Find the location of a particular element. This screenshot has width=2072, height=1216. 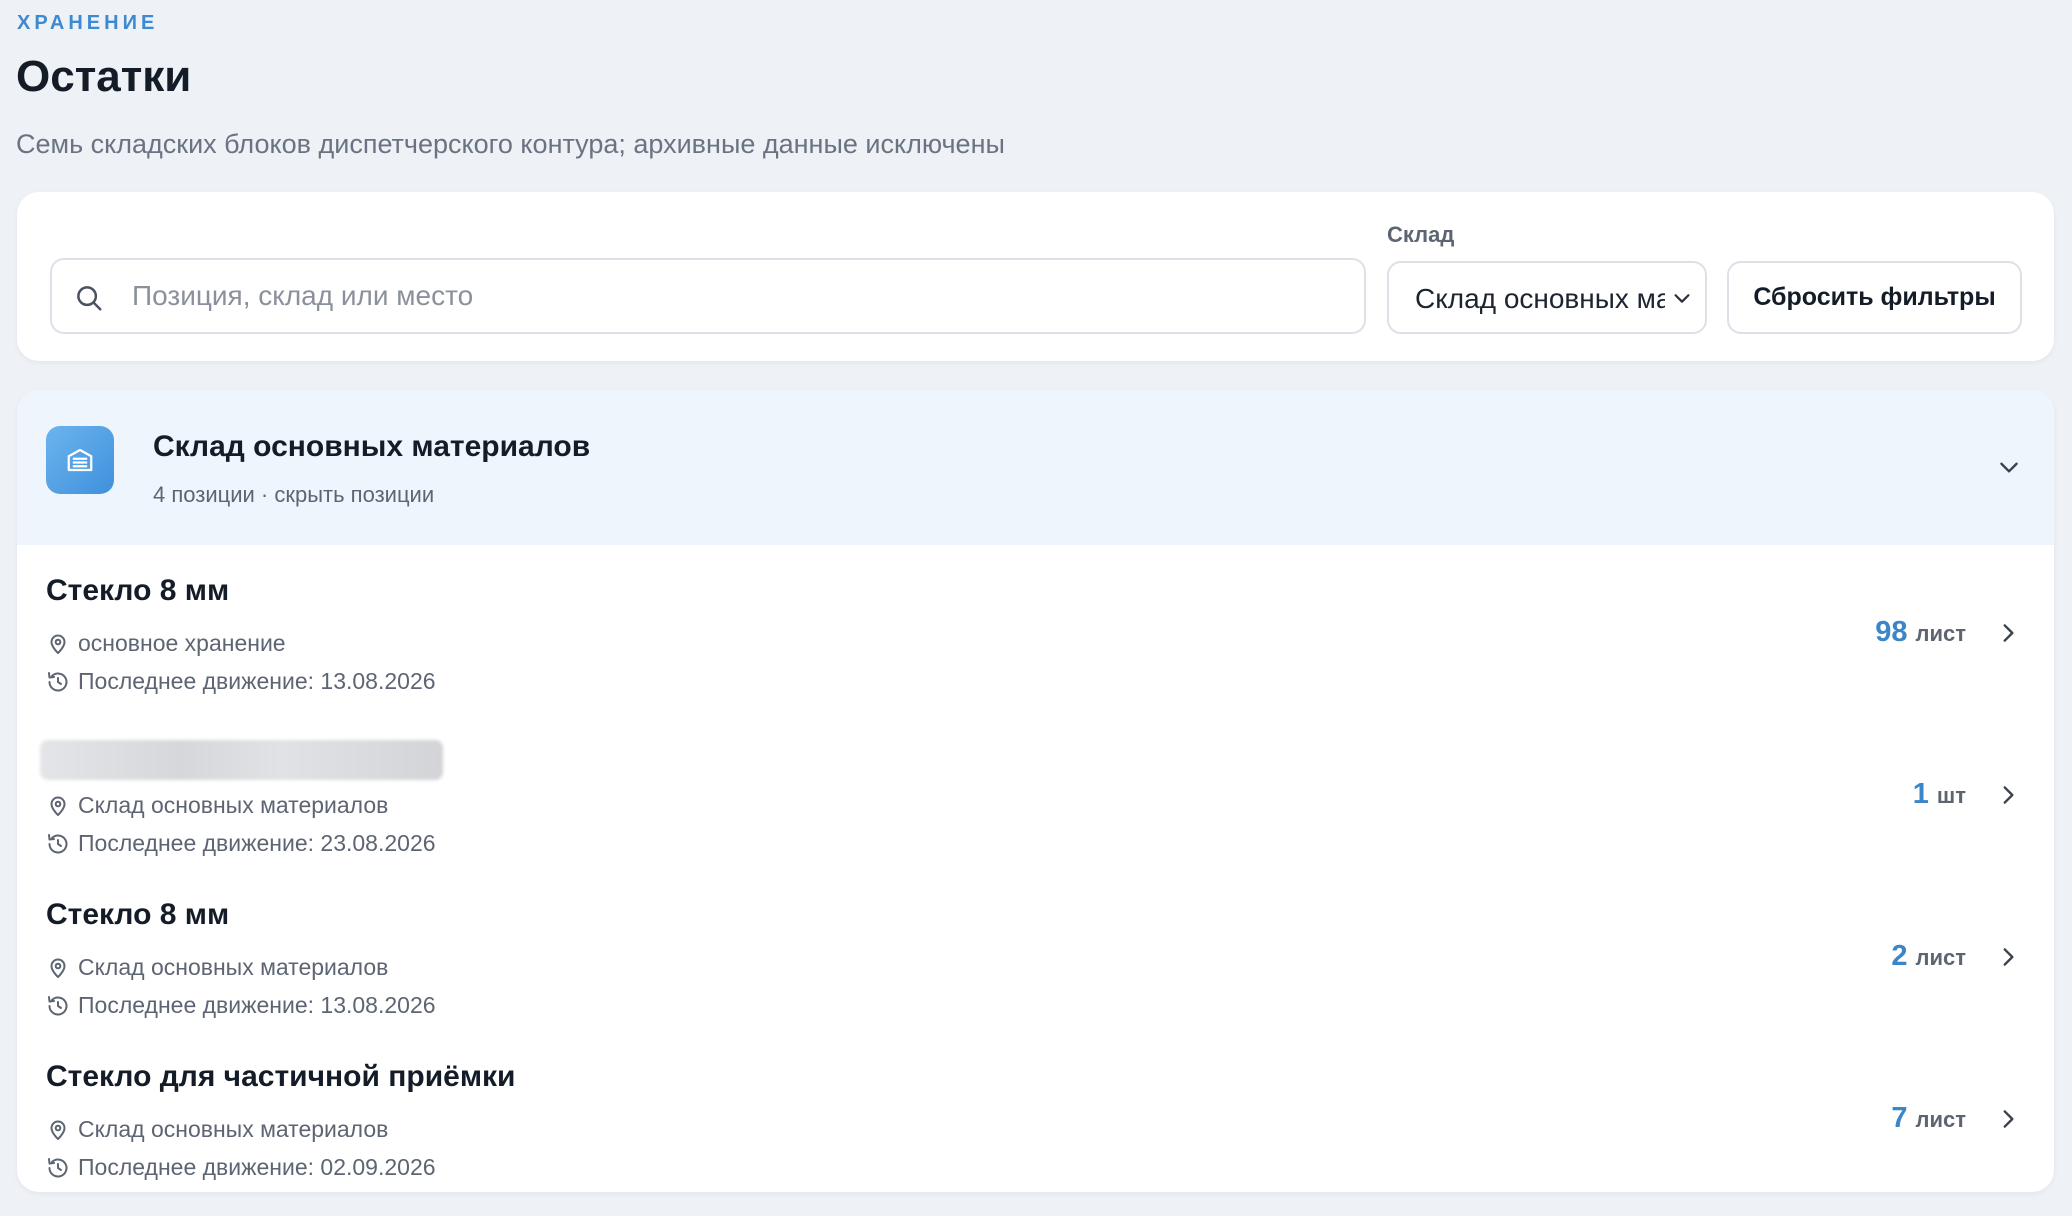

page-title: Остатки is located at coordinates (104, 76).